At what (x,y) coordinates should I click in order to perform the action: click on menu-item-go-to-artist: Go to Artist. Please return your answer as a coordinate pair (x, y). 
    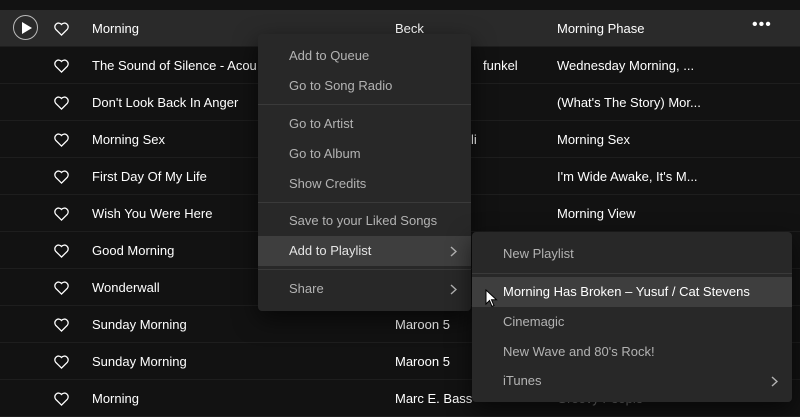
    Looking at the image, I should click on (364, 124).